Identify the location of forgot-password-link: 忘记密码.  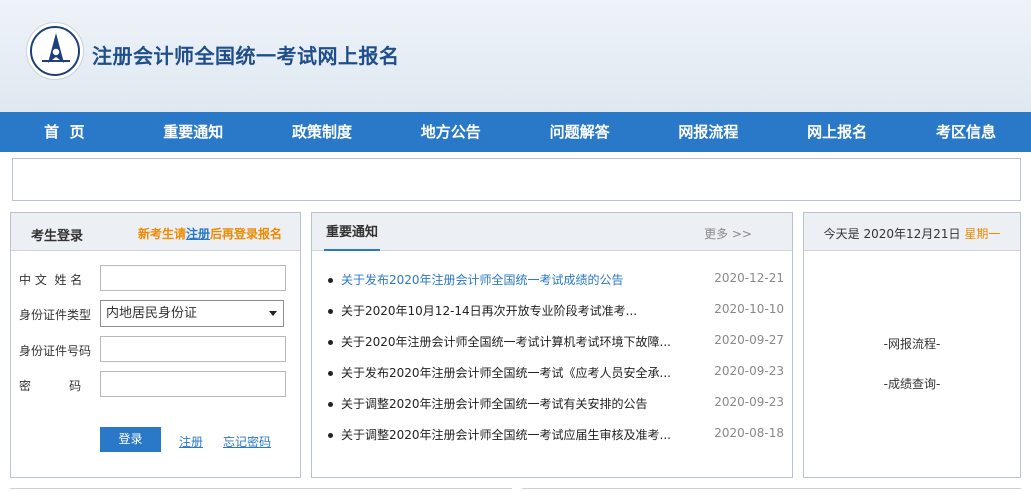
(247, 441).